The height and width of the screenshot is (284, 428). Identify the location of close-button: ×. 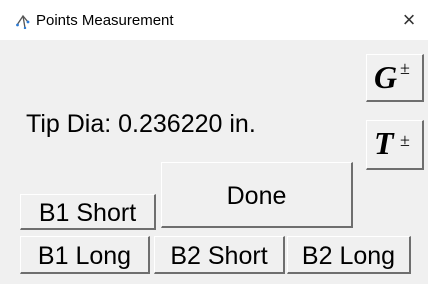
(409, 20).